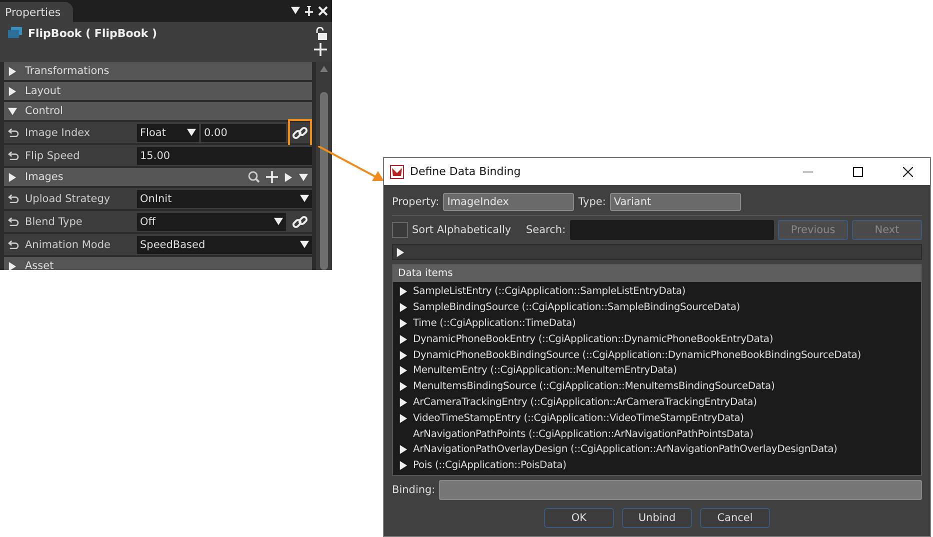 This screenshot has width=933, height=537. I want to click on section-header: Control, so click(158, 111).